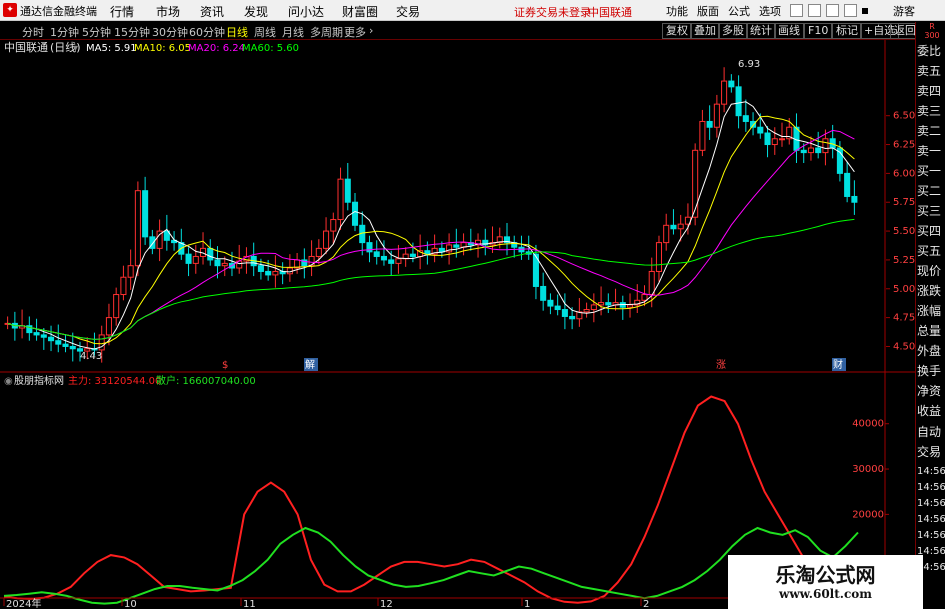  I want to click on side-item-9: 买四, so click(931, 231).